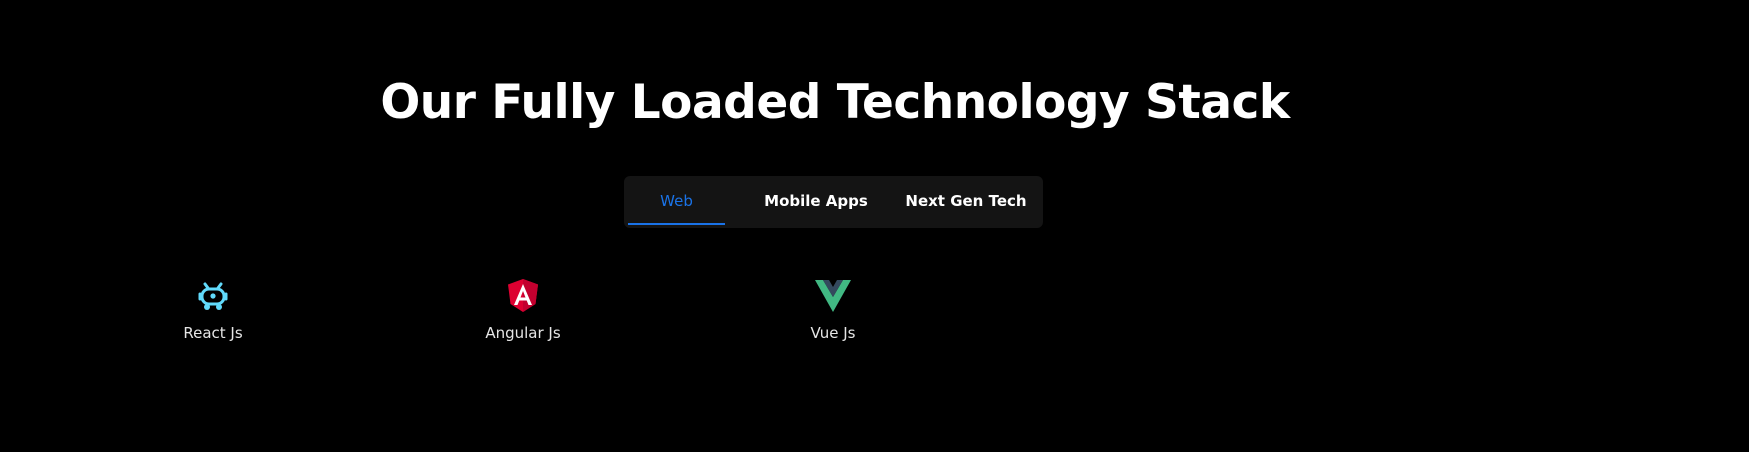 The width and height of the screenshot is (1749, 452). Describe the element at coordinates (213, 296) in the screenshot. I see `react-robot-icon` at that location.